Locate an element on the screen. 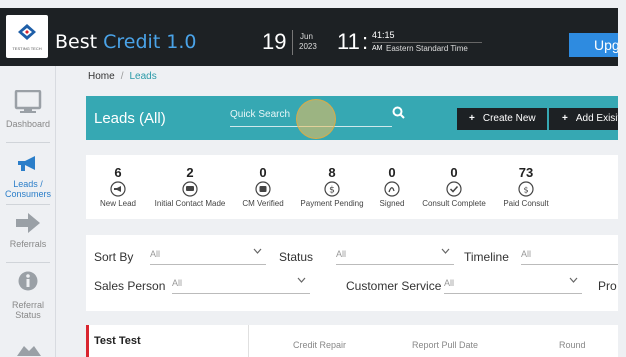 This screenshot has width=626, height=357. search-icon is located at coordinates (398, 112).